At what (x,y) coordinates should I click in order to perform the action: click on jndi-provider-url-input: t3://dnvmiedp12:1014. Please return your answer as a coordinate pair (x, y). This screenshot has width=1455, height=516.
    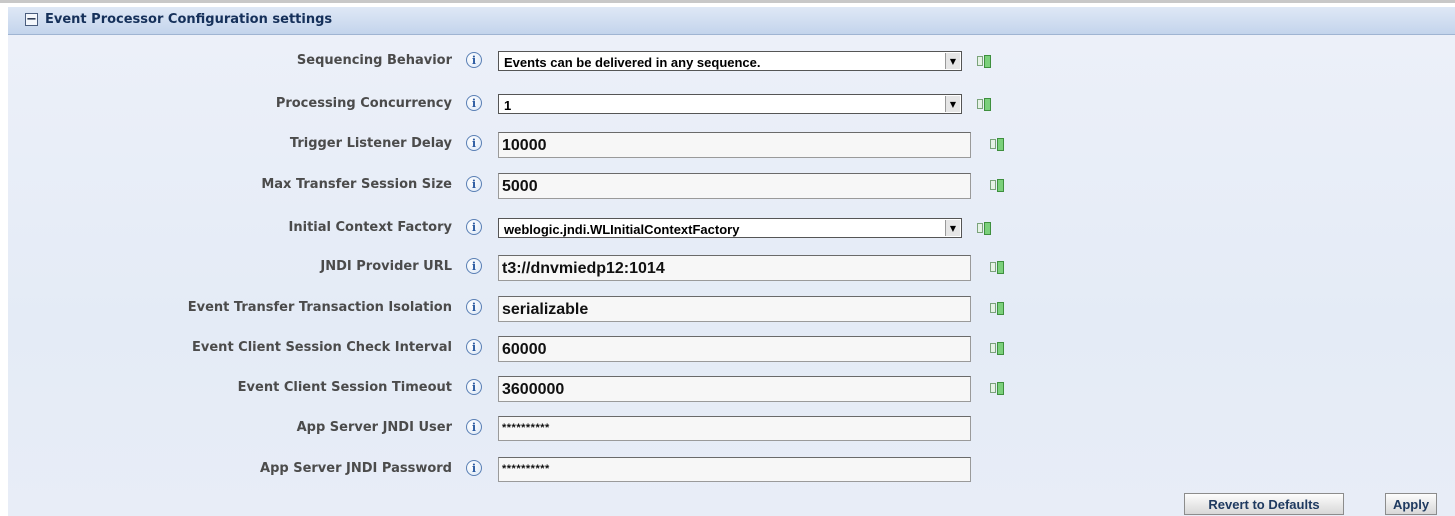
    Looking at the image, I should click on (734, 268).